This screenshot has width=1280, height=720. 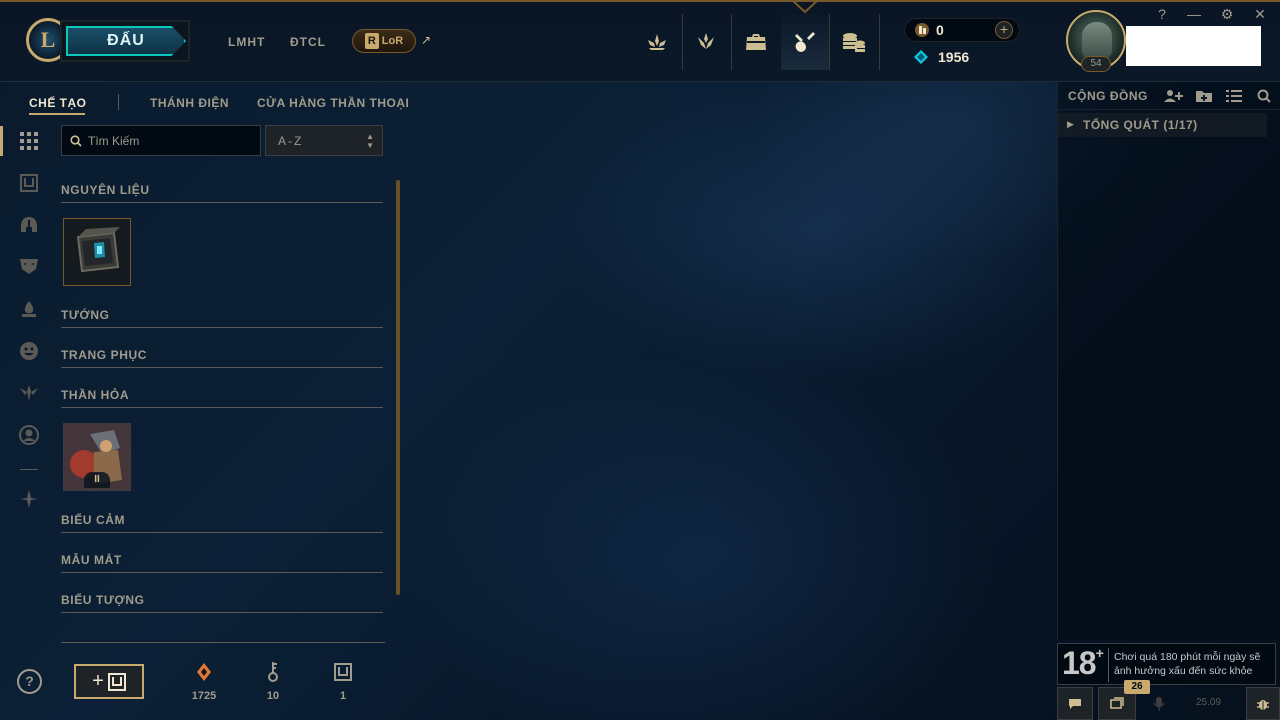 I want to click on sidebar-divider, so click(x=29, y=469).